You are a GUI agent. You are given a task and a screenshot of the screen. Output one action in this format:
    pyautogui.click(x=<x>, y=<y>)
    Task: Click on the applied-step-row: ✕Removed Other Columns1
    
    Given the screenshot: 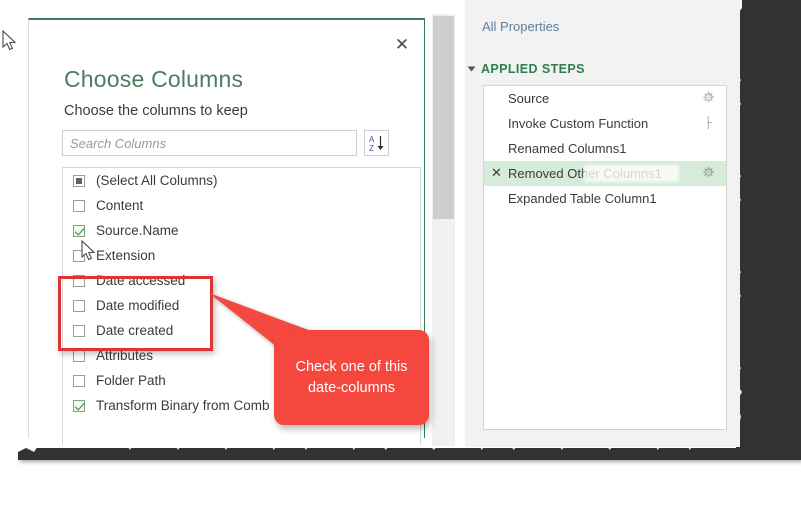 What is the action you would take?
    pyautogui.click(x=605, y=173)
    